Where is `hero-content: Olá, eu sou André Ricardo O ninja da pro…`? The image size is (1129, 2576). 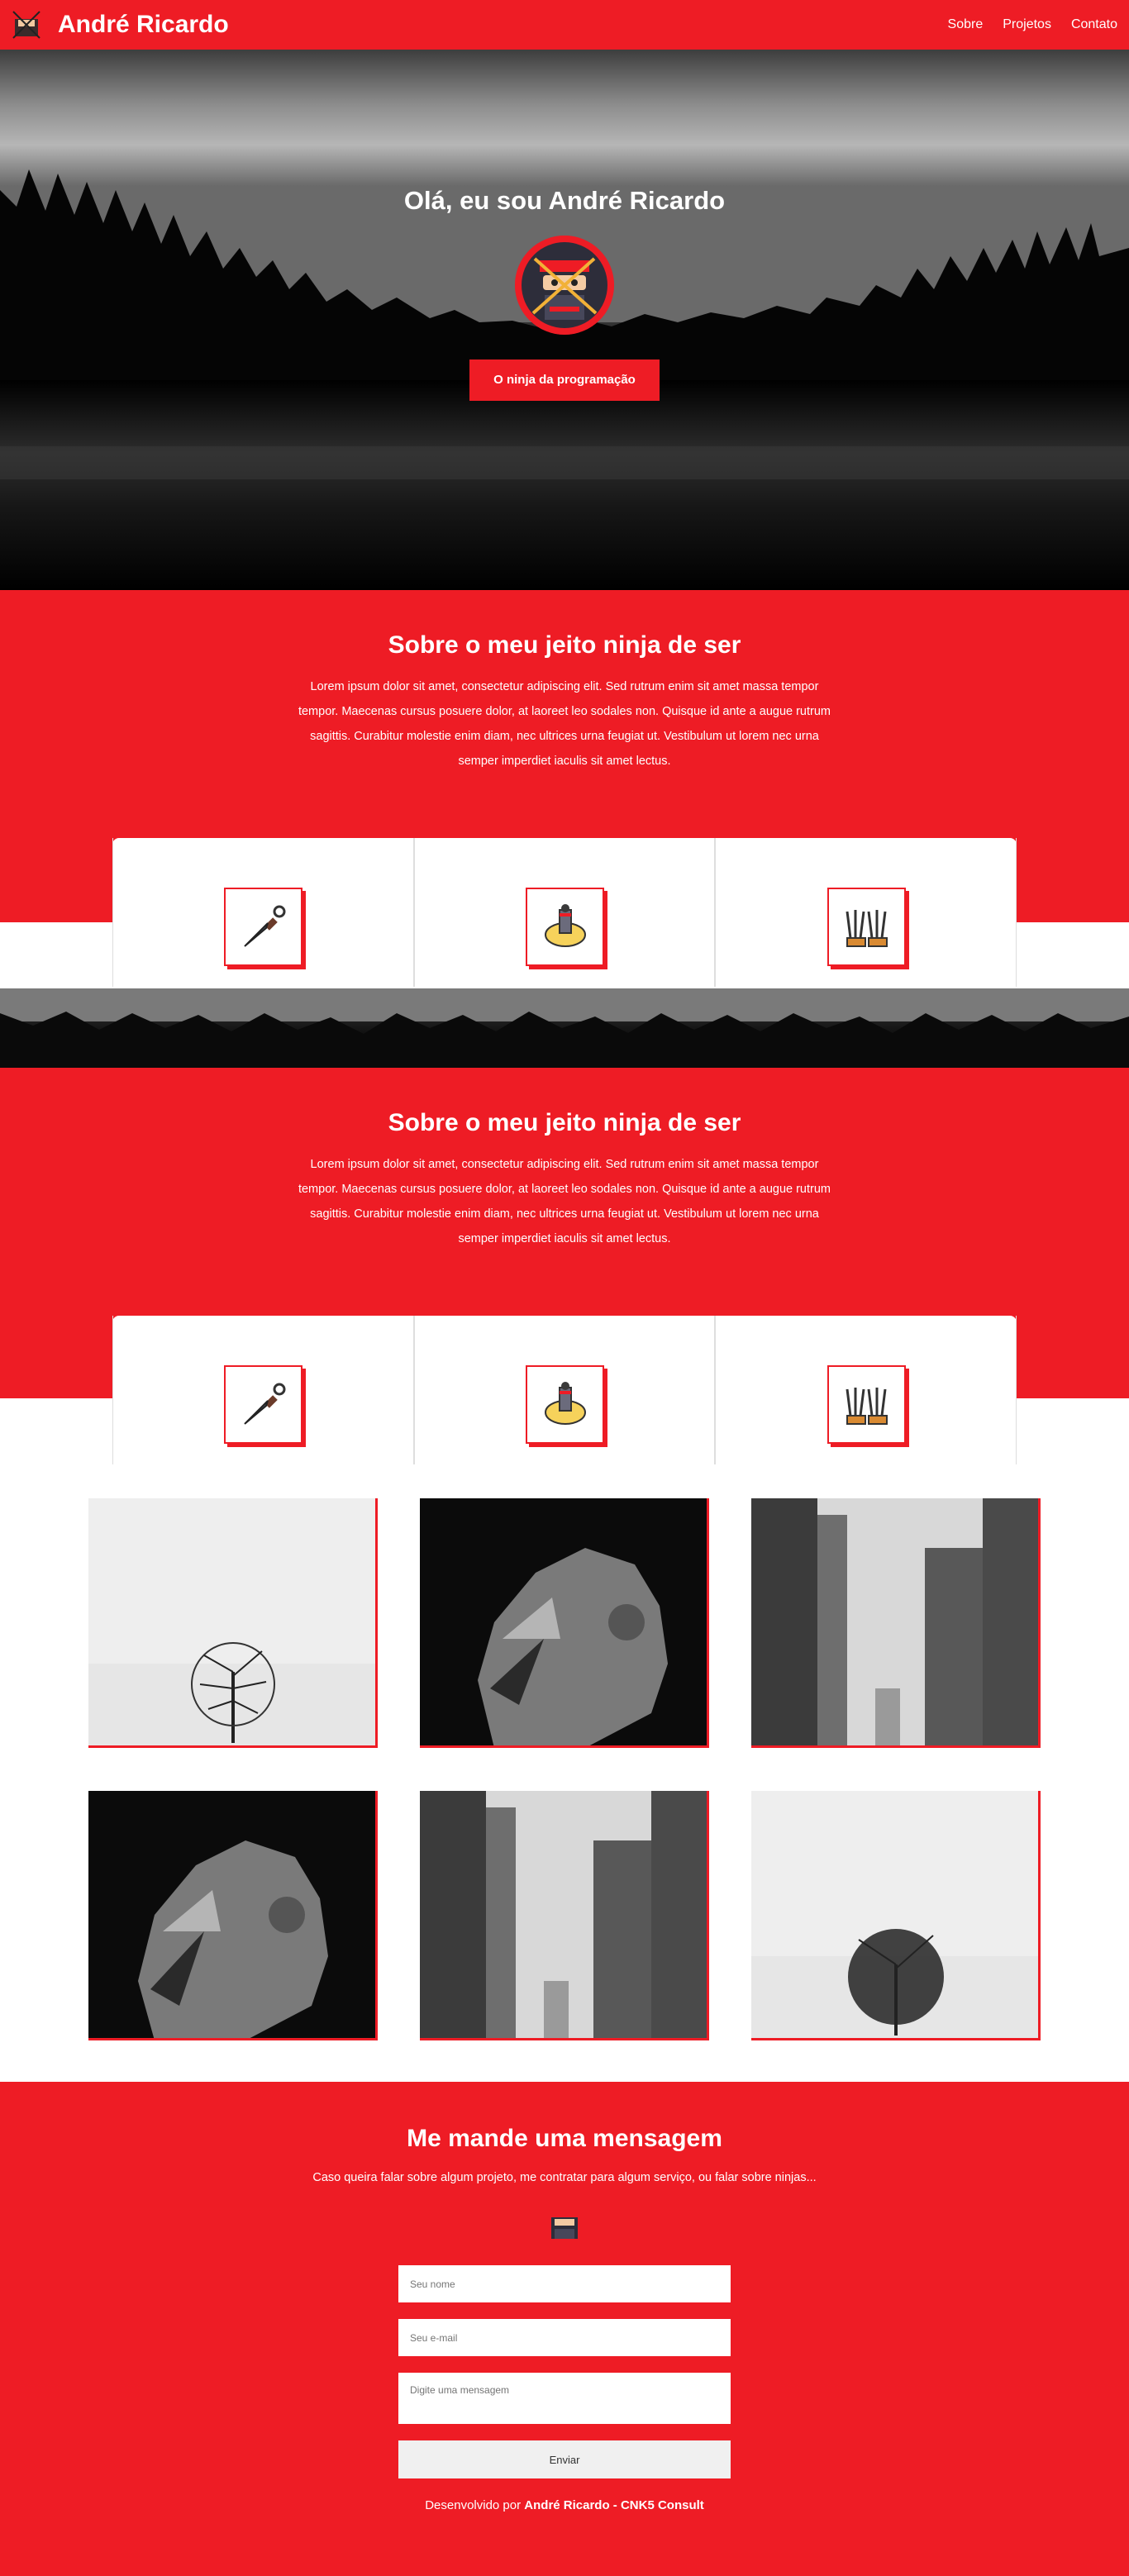 hero-content: Olá, eu sou André Ricardo O ninja da pro… is located at coordinates (564, 293).